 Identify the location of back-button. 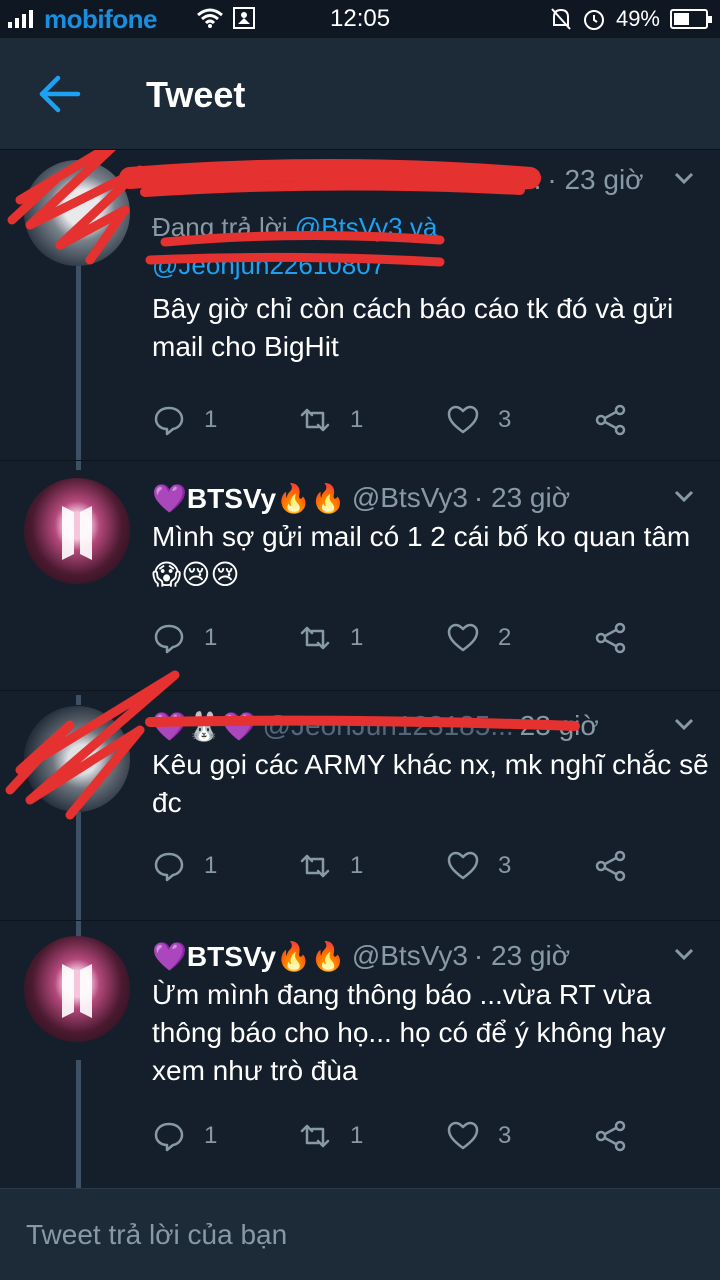
(60, 94).